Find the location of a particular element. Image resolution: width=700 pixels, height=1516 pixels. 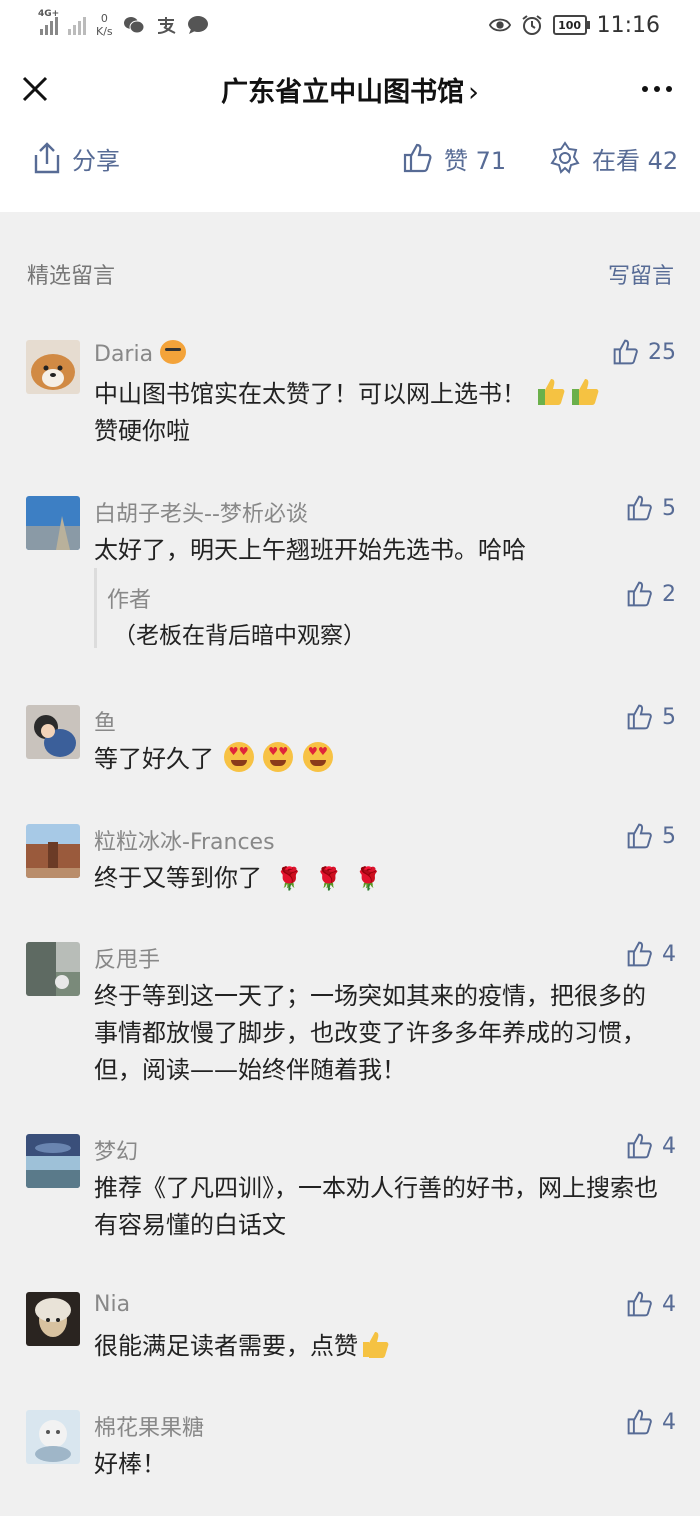

comment-text: 很能满足读者需要，点赞 is located at coordinates (380, 1346).